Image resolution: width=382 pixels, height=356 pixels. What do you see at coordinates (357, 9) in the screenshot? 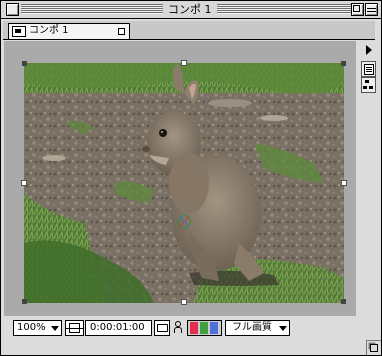
I see `zoom-box` at bounding box center [357, 9].